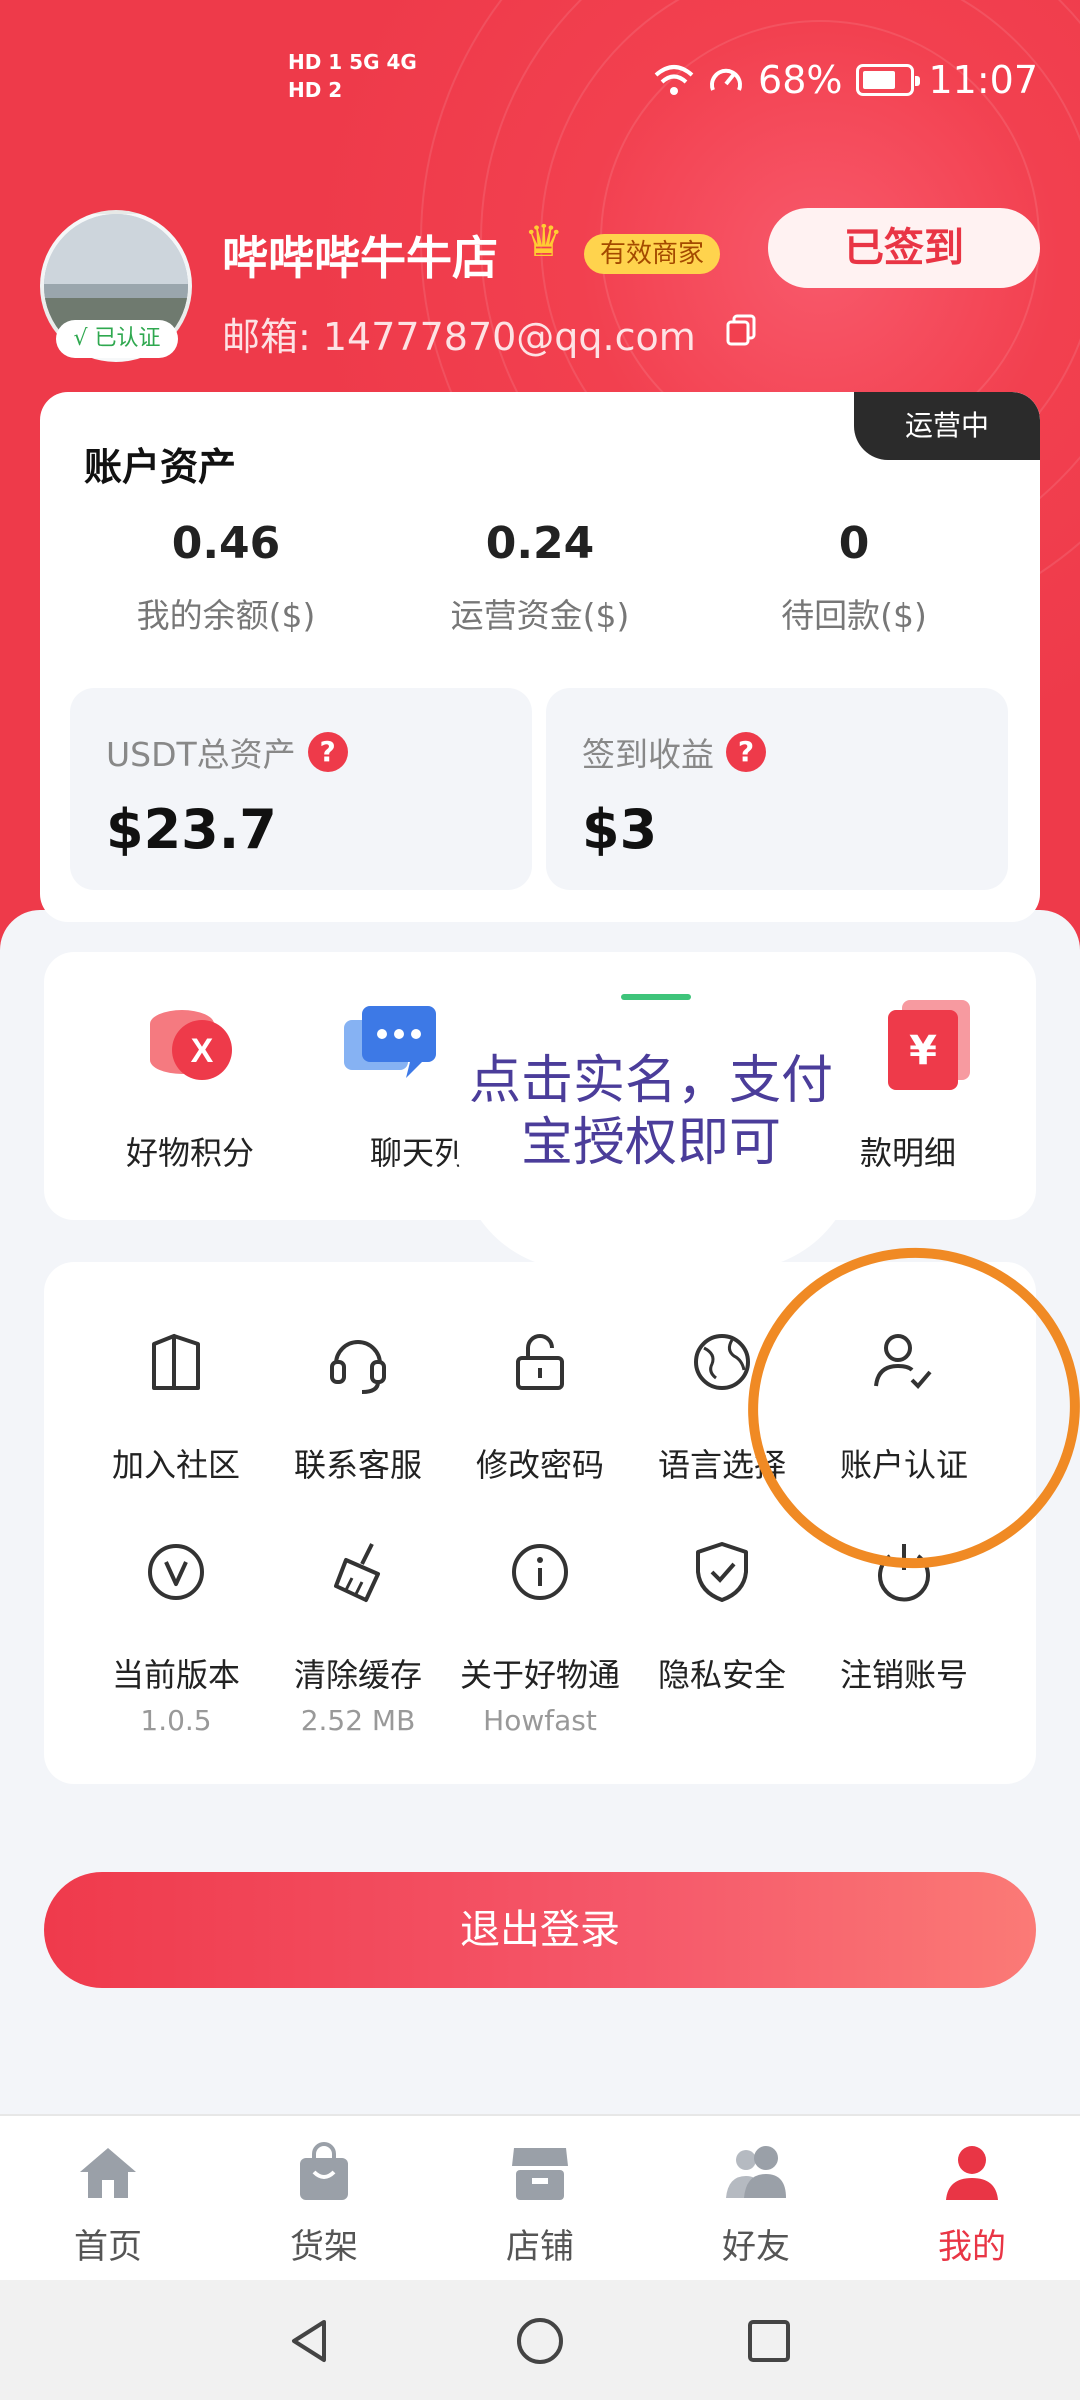 Image resolution: width=1080 pixels, height=2400 pixels. What do you see at coordinates (540, 1406) in the screenshot?
I see `menu-change-password: 修改密码` at bounding box center [540, 1406].